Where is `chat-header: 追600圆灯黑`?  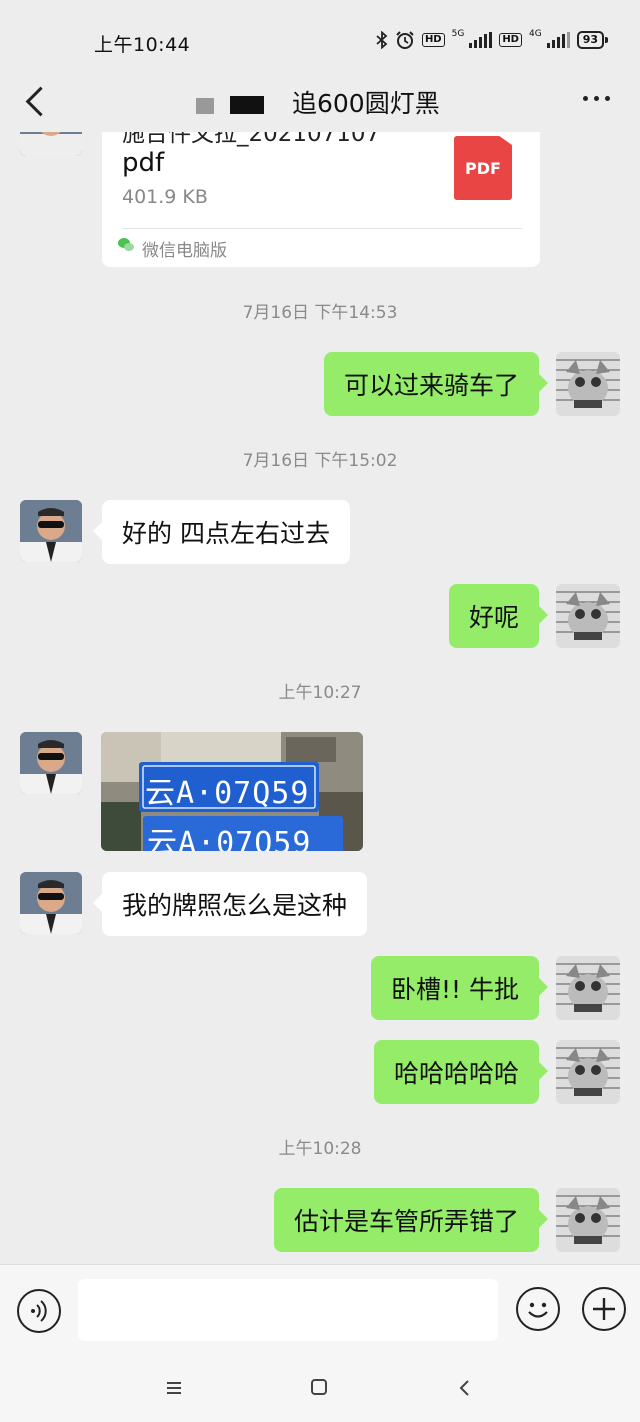
chat-header: 追600圆灯黑 is located at coordinates (320, 101).